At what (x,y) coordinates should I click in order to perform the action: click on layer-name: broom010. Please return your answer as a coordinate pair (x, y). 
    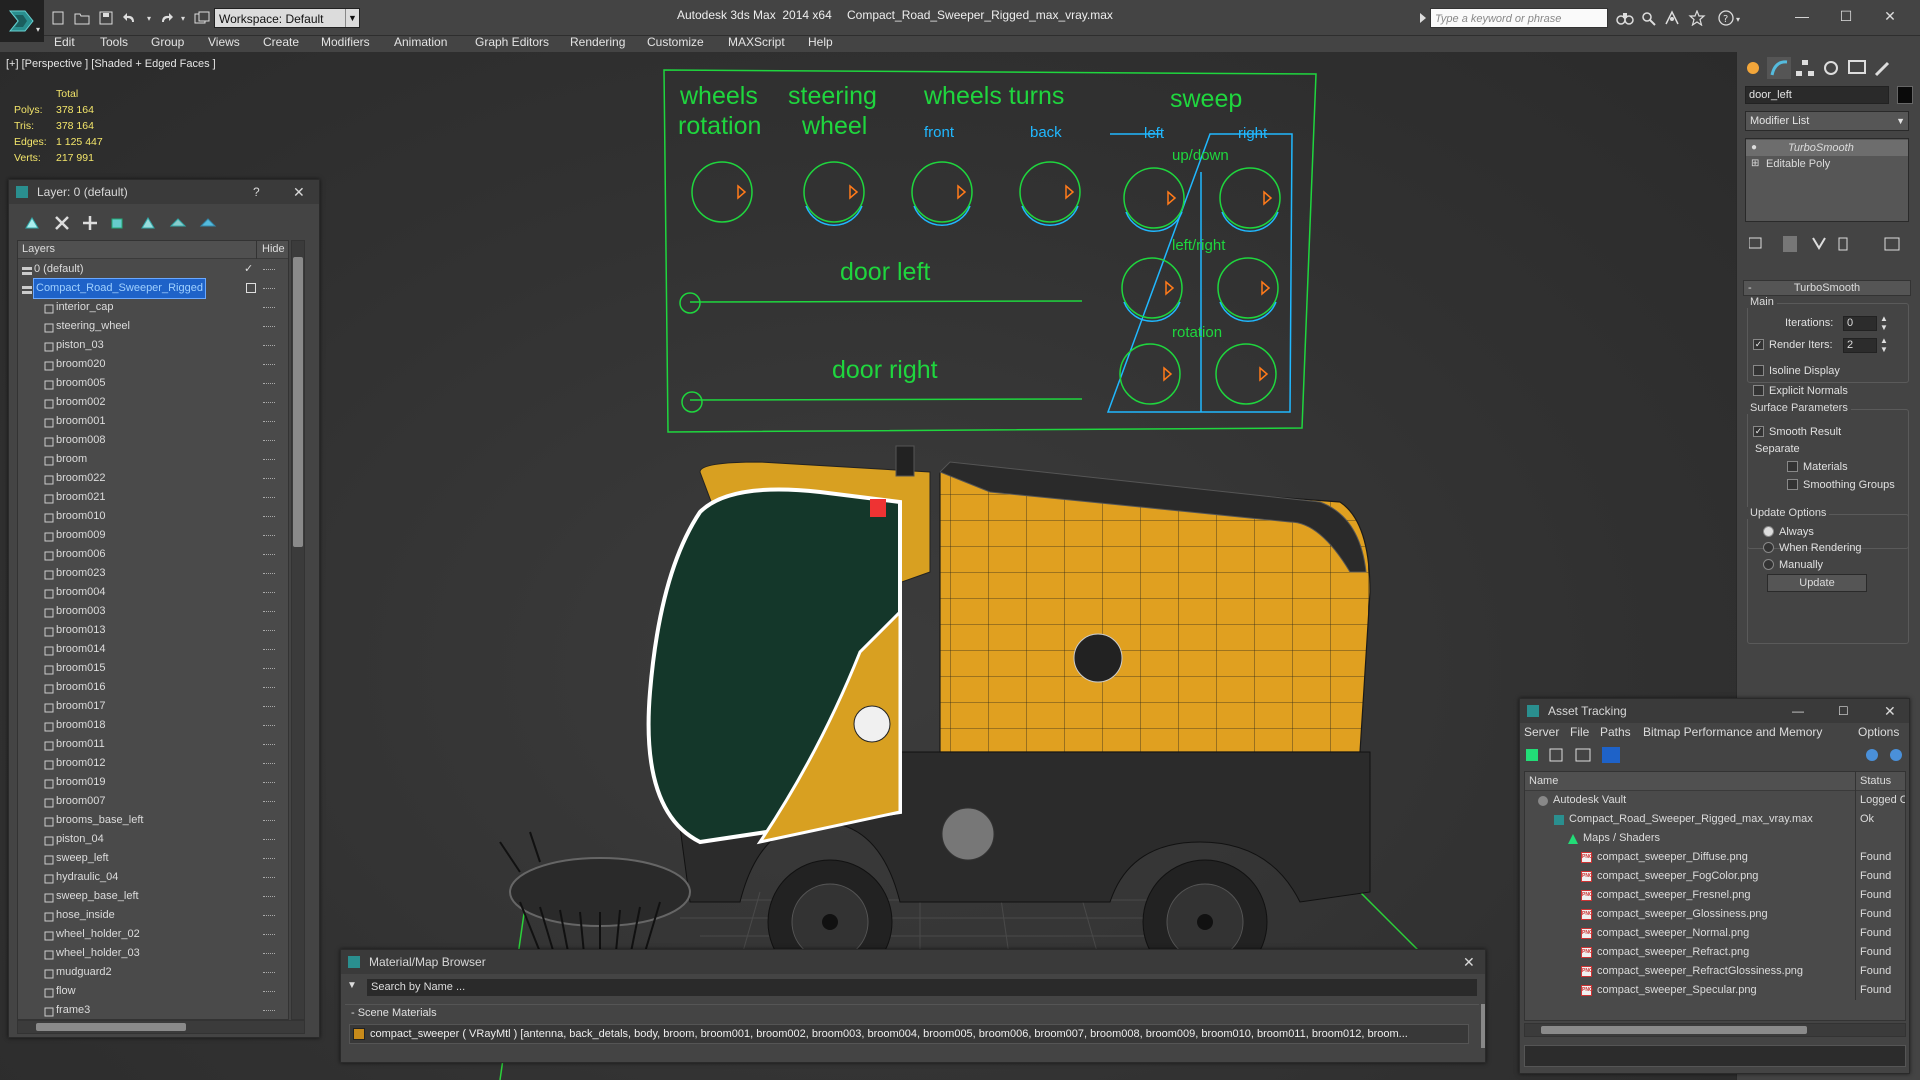
    Looking at the image, I should click on (81, 516).